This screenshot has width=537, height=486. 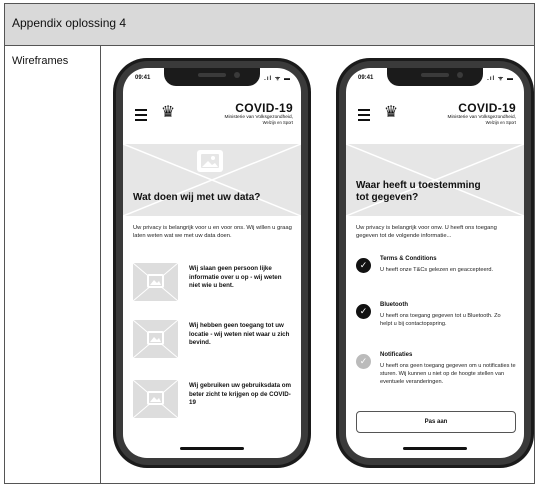 What do you see at coordinates (363, 361) in the screenshot?
I see `check-circle-icon-disabled: ✓` at bounding box center [363, 361].